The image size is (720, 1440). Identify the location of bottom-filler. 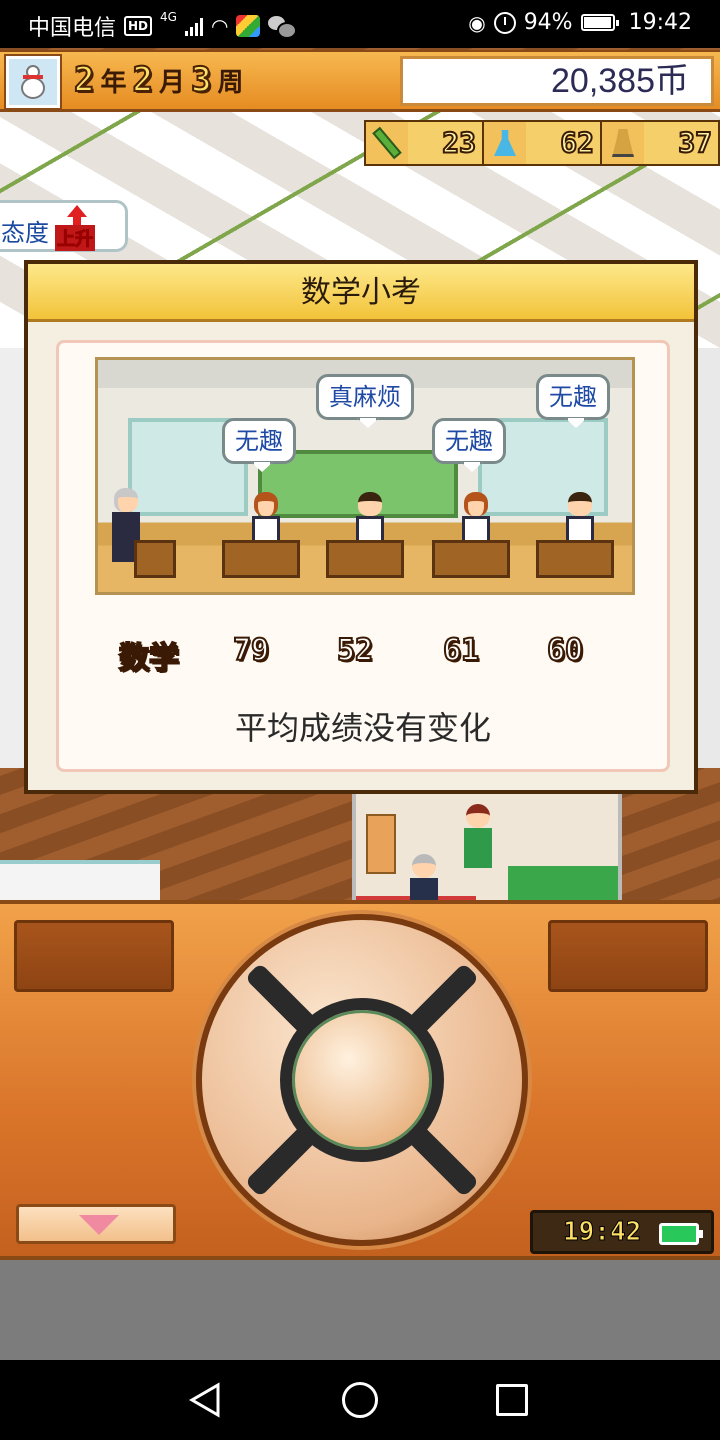
(360, 1310).